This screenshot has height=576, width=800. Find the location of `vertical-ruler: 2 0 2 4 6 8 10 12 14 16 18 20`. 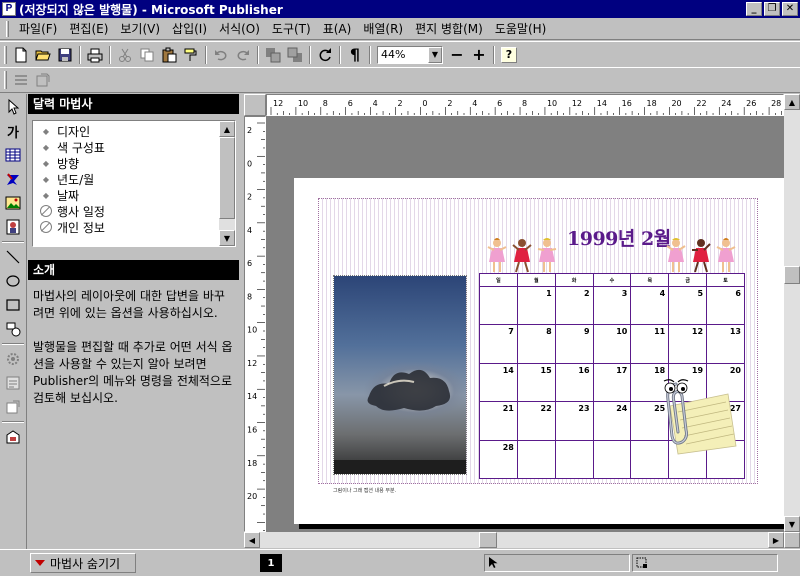

vertical-ruler: 2 0 2 4 6 8 10 12 14 16 18 20 is located at coordinates (255, 324).